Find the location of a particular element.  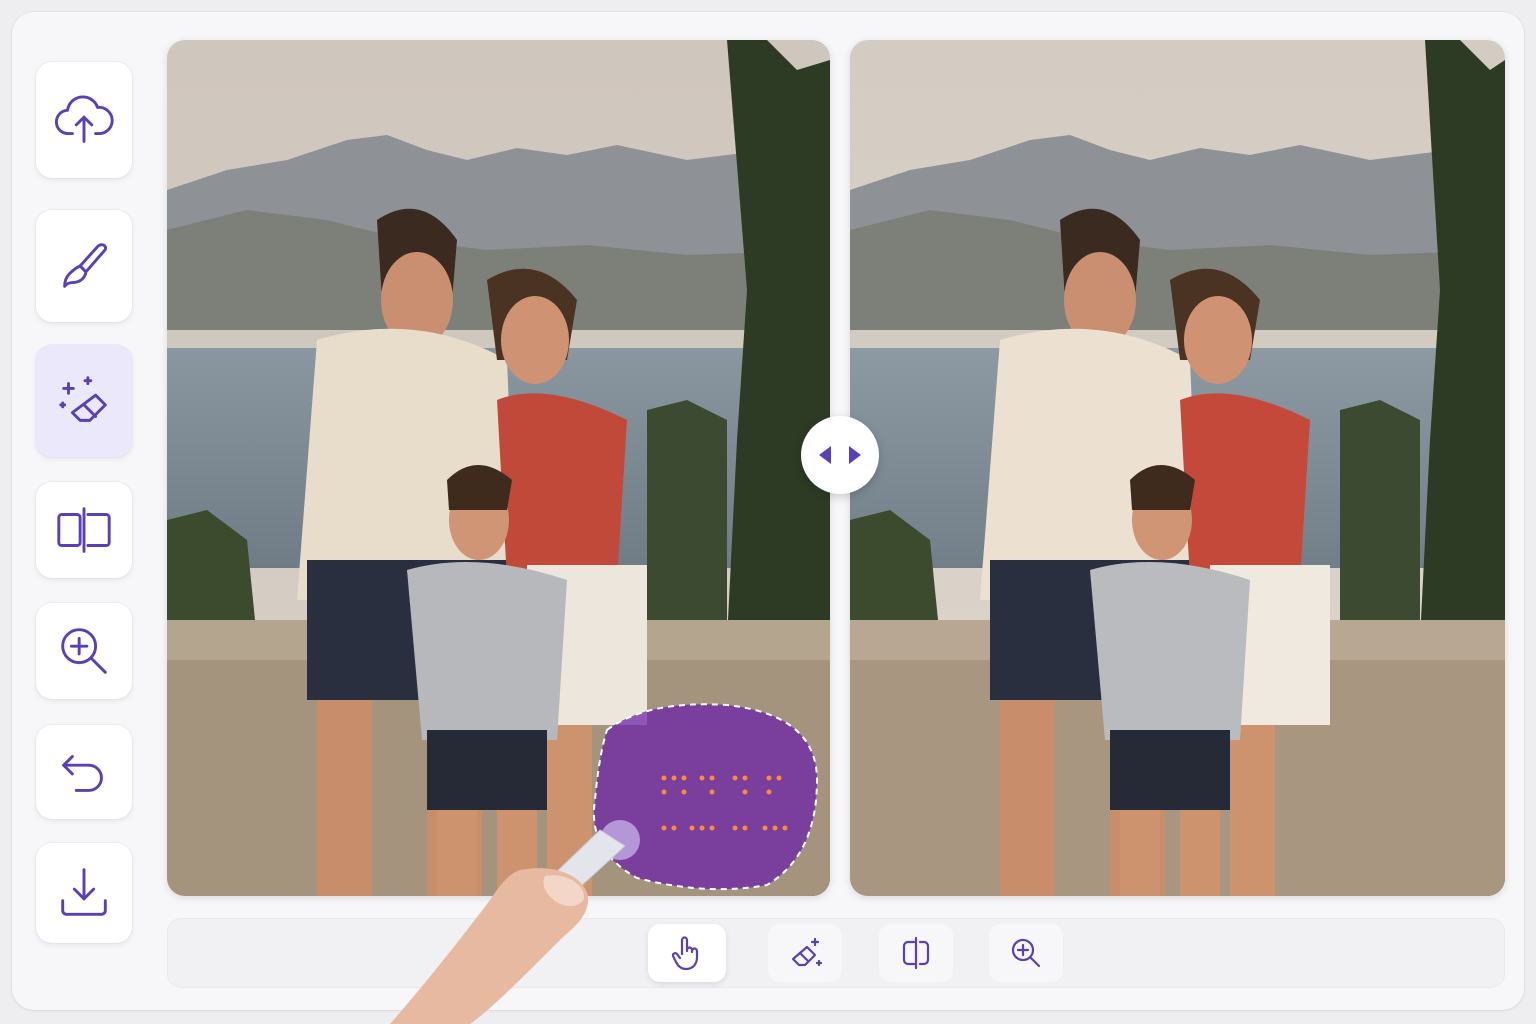

zoom-view-button is located at coordinates (1026, 953).